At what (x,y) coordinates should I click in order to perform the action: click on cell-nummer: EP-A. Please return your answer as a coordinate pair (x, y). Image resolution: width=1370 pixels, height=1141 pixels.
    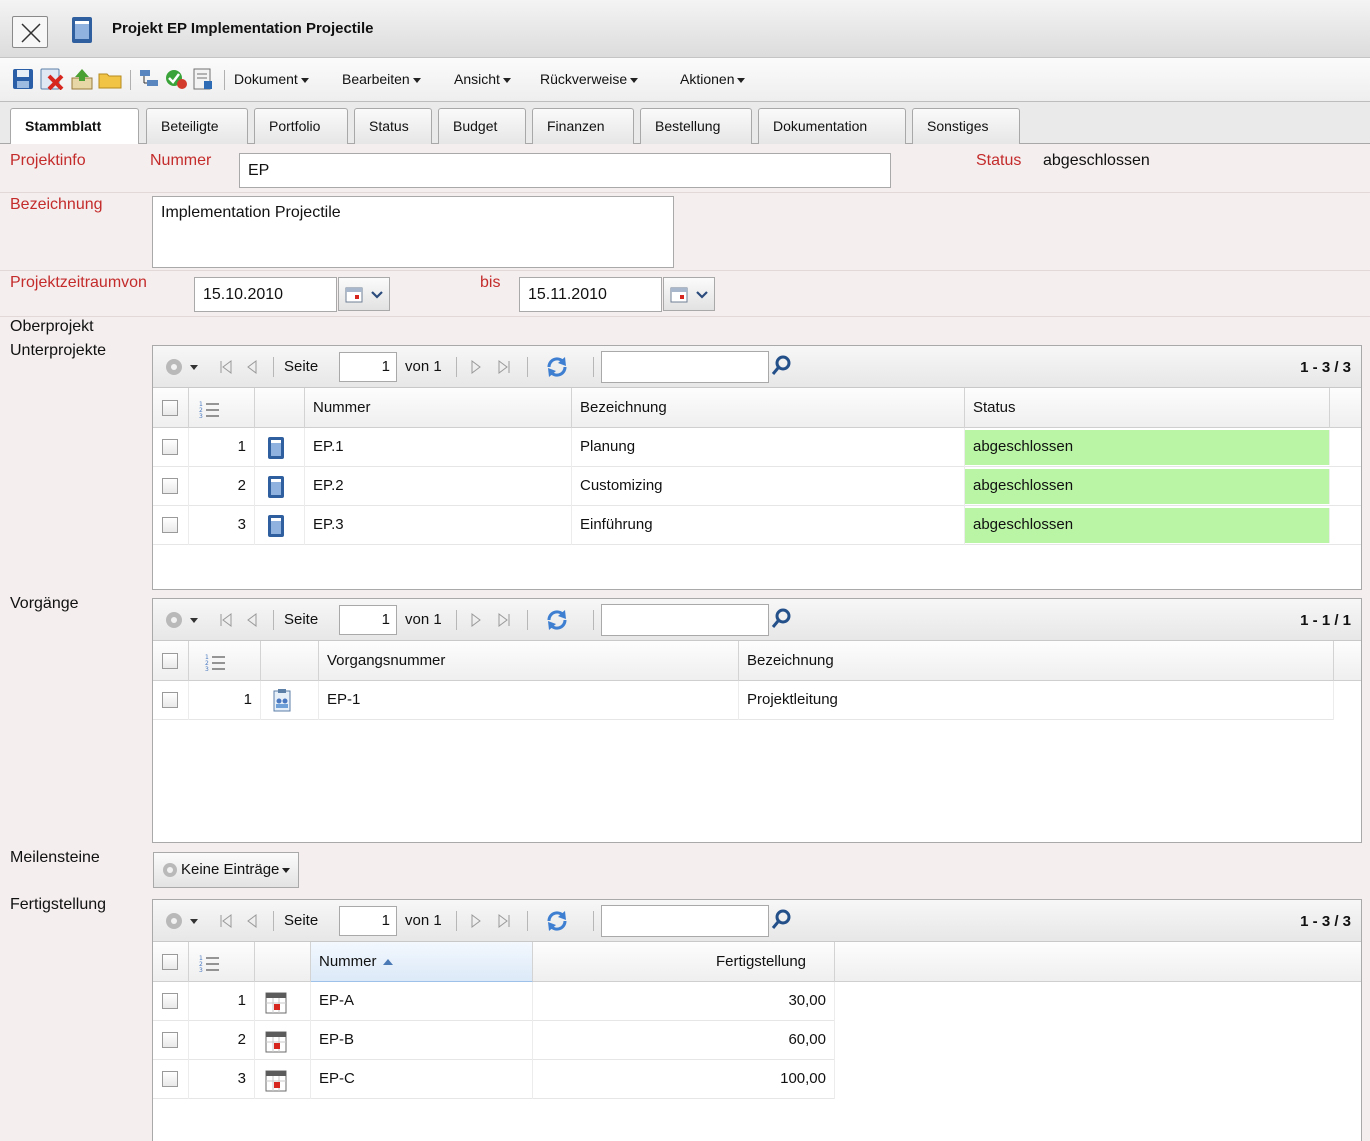
    Looking at the image, I should click on (422, 1001).